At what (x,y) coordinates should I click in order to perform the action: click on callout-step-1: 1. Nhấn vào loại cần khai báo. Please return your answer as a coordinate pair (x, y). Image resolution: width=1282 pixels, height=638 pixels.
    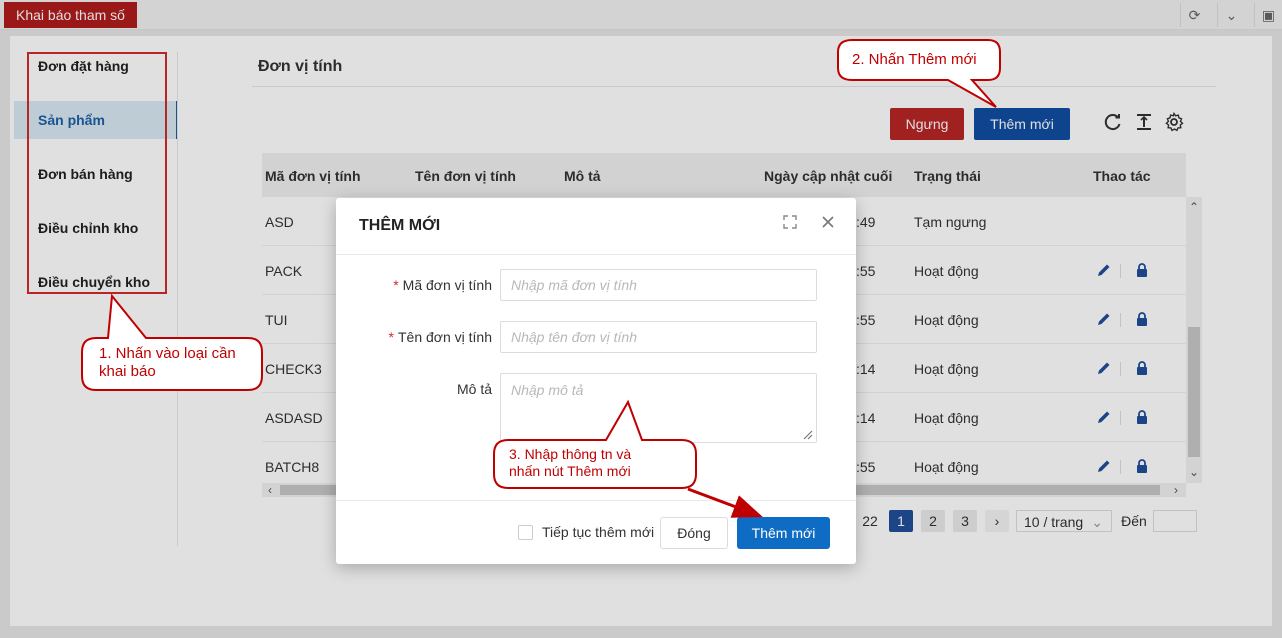
    Looking at the image, I should click on (167, 362).